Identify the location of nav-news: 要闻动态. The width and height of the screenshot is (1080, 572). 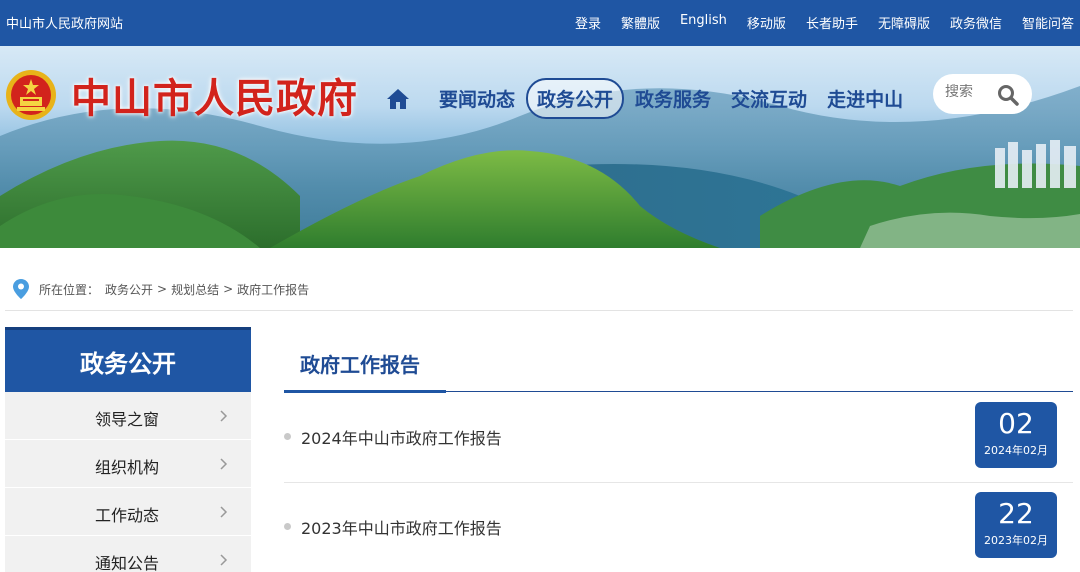
(477, 98).